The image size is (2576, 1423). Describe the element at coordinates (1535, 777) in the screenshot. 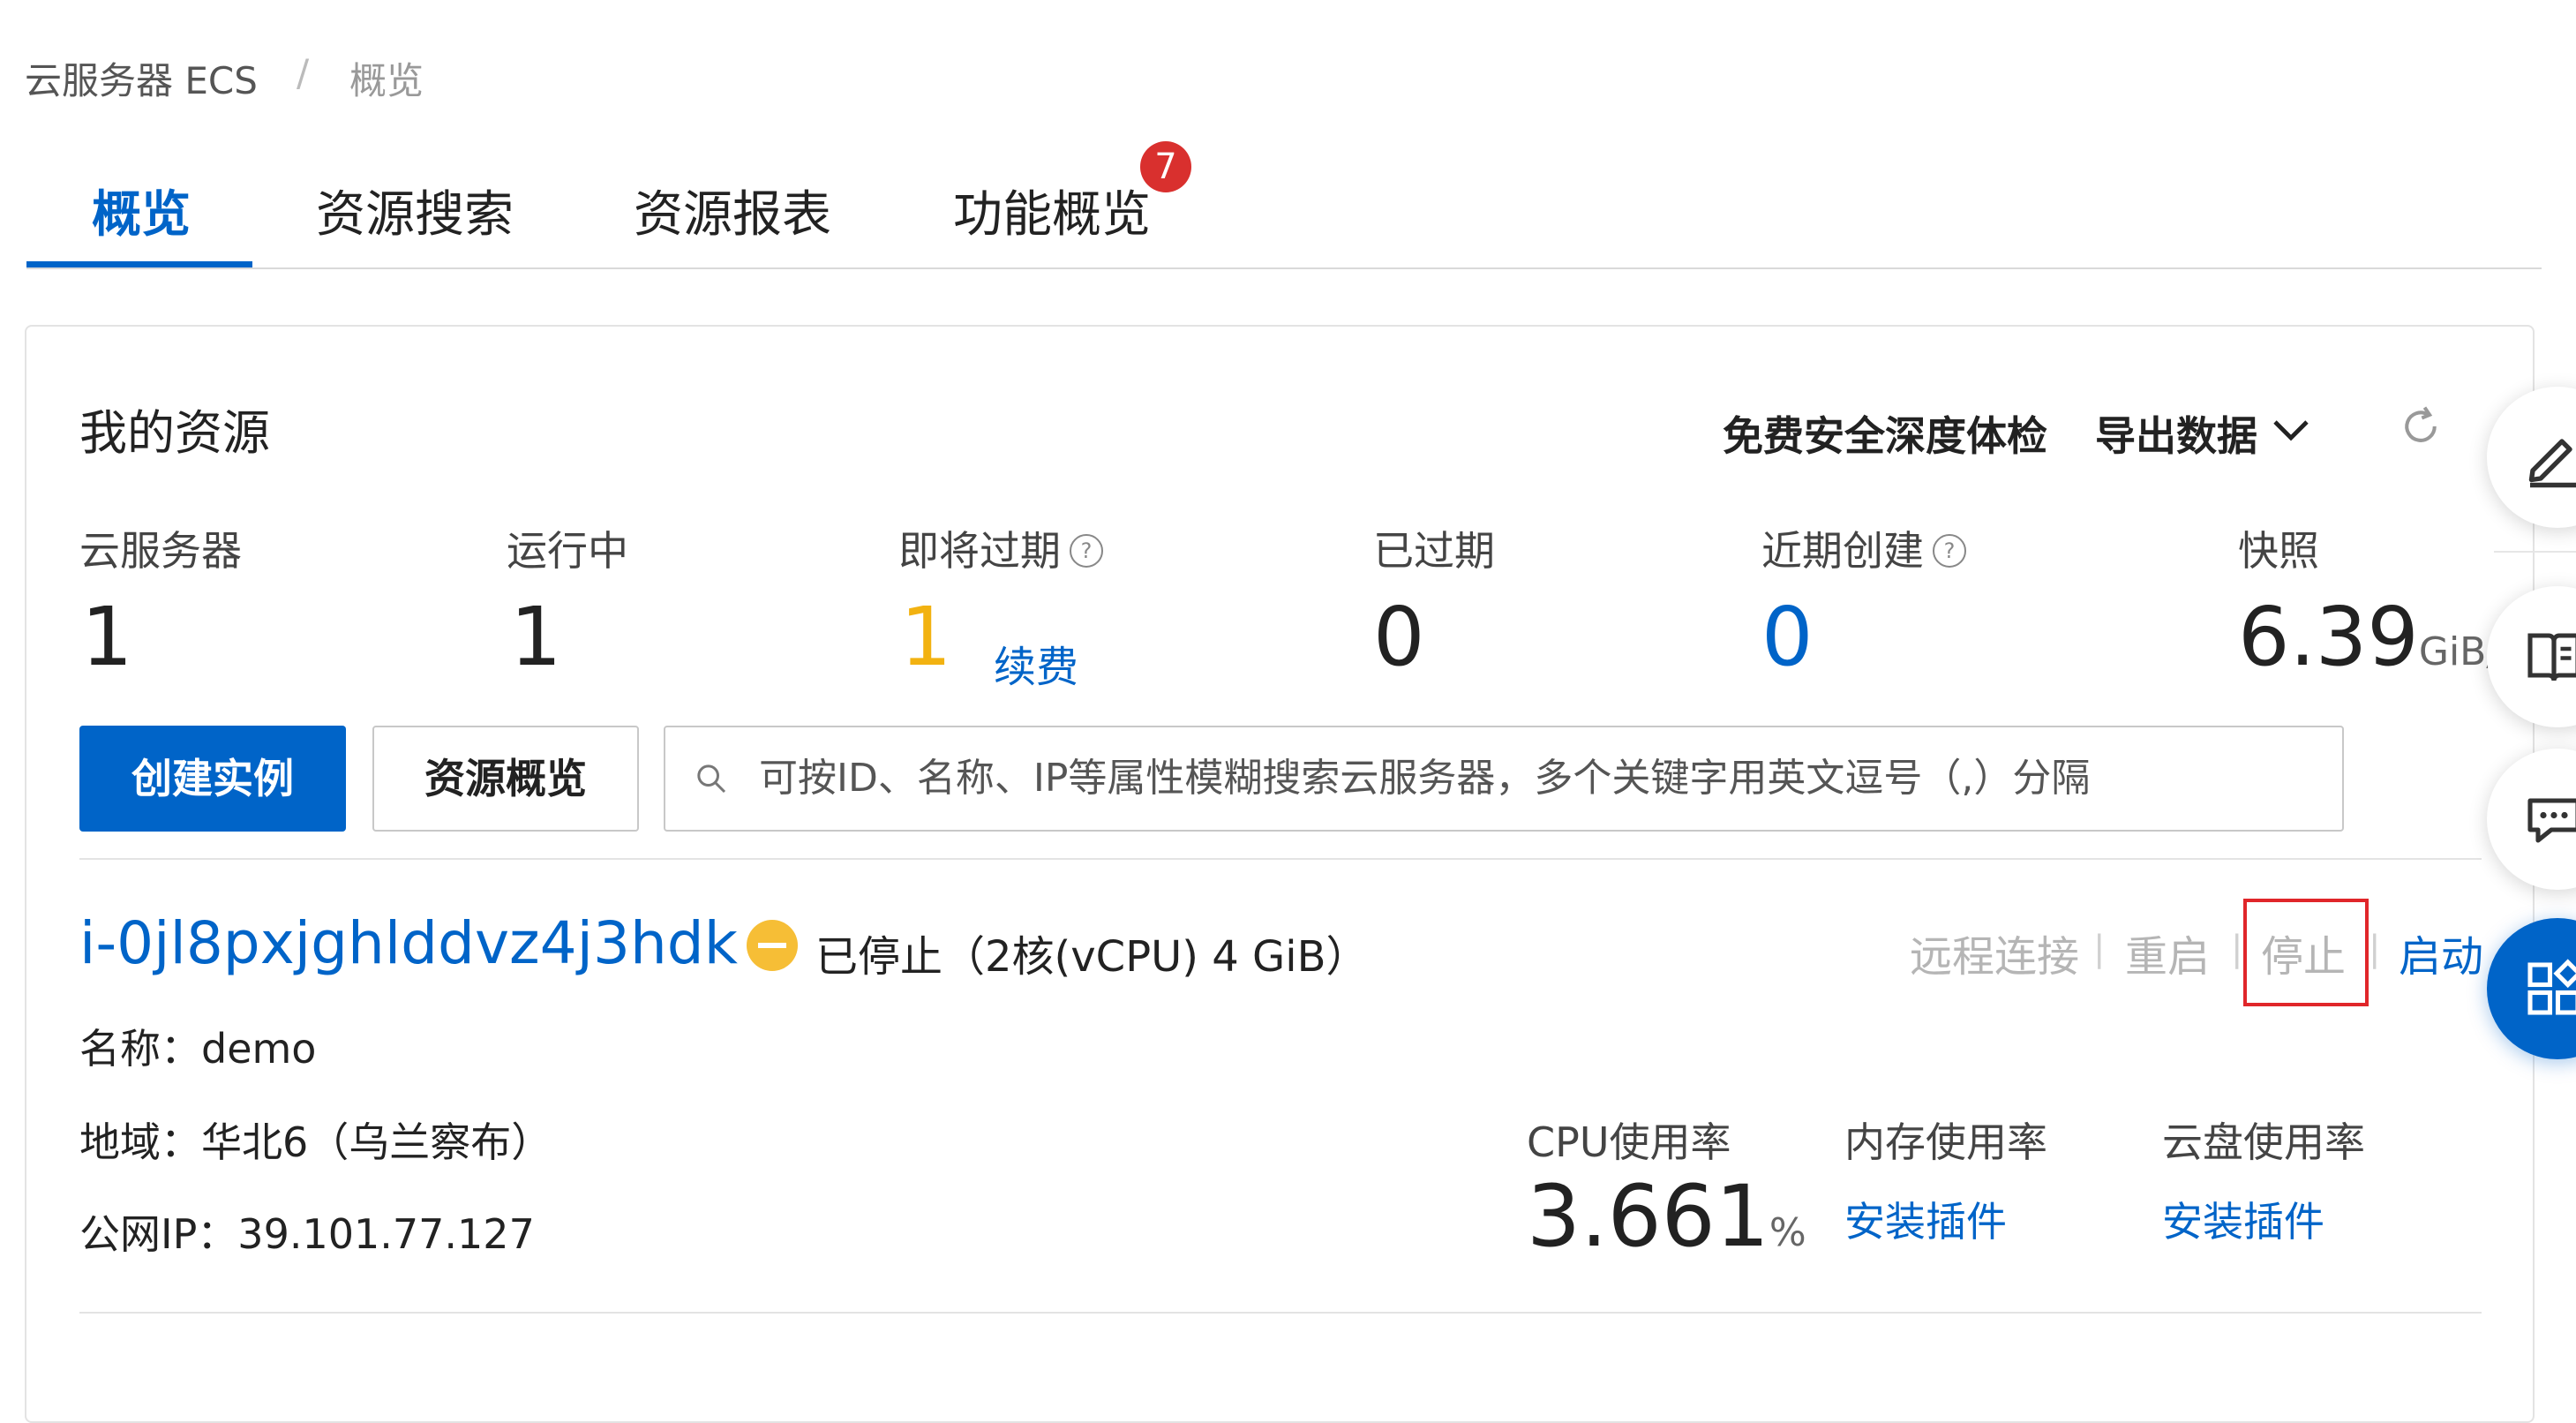

I see `search-input` at that location.